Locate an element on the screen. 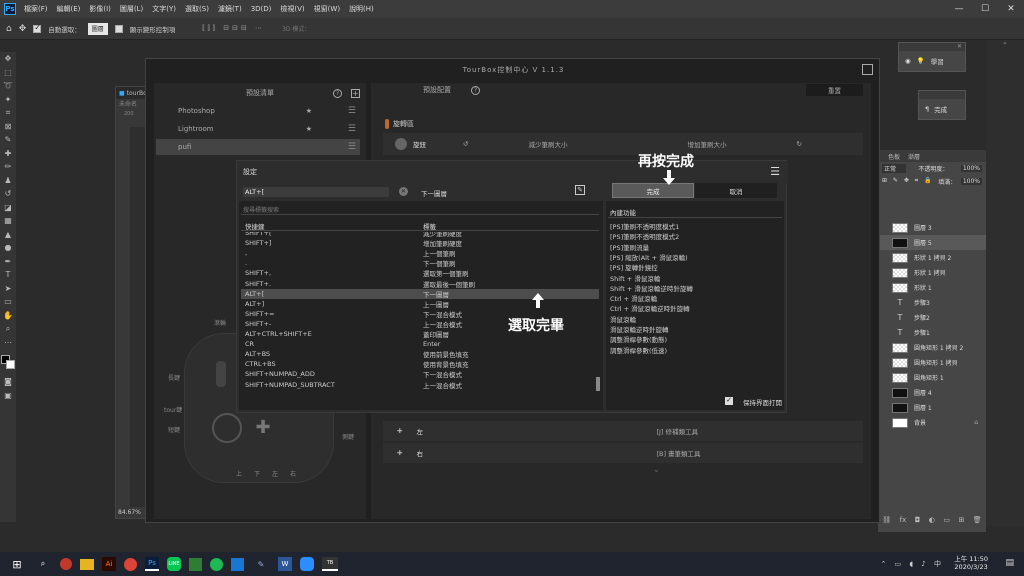 The width and height of the screenshot is (1024, 576). layer-row: T 步驟2 is located at coordinates (932, 317).